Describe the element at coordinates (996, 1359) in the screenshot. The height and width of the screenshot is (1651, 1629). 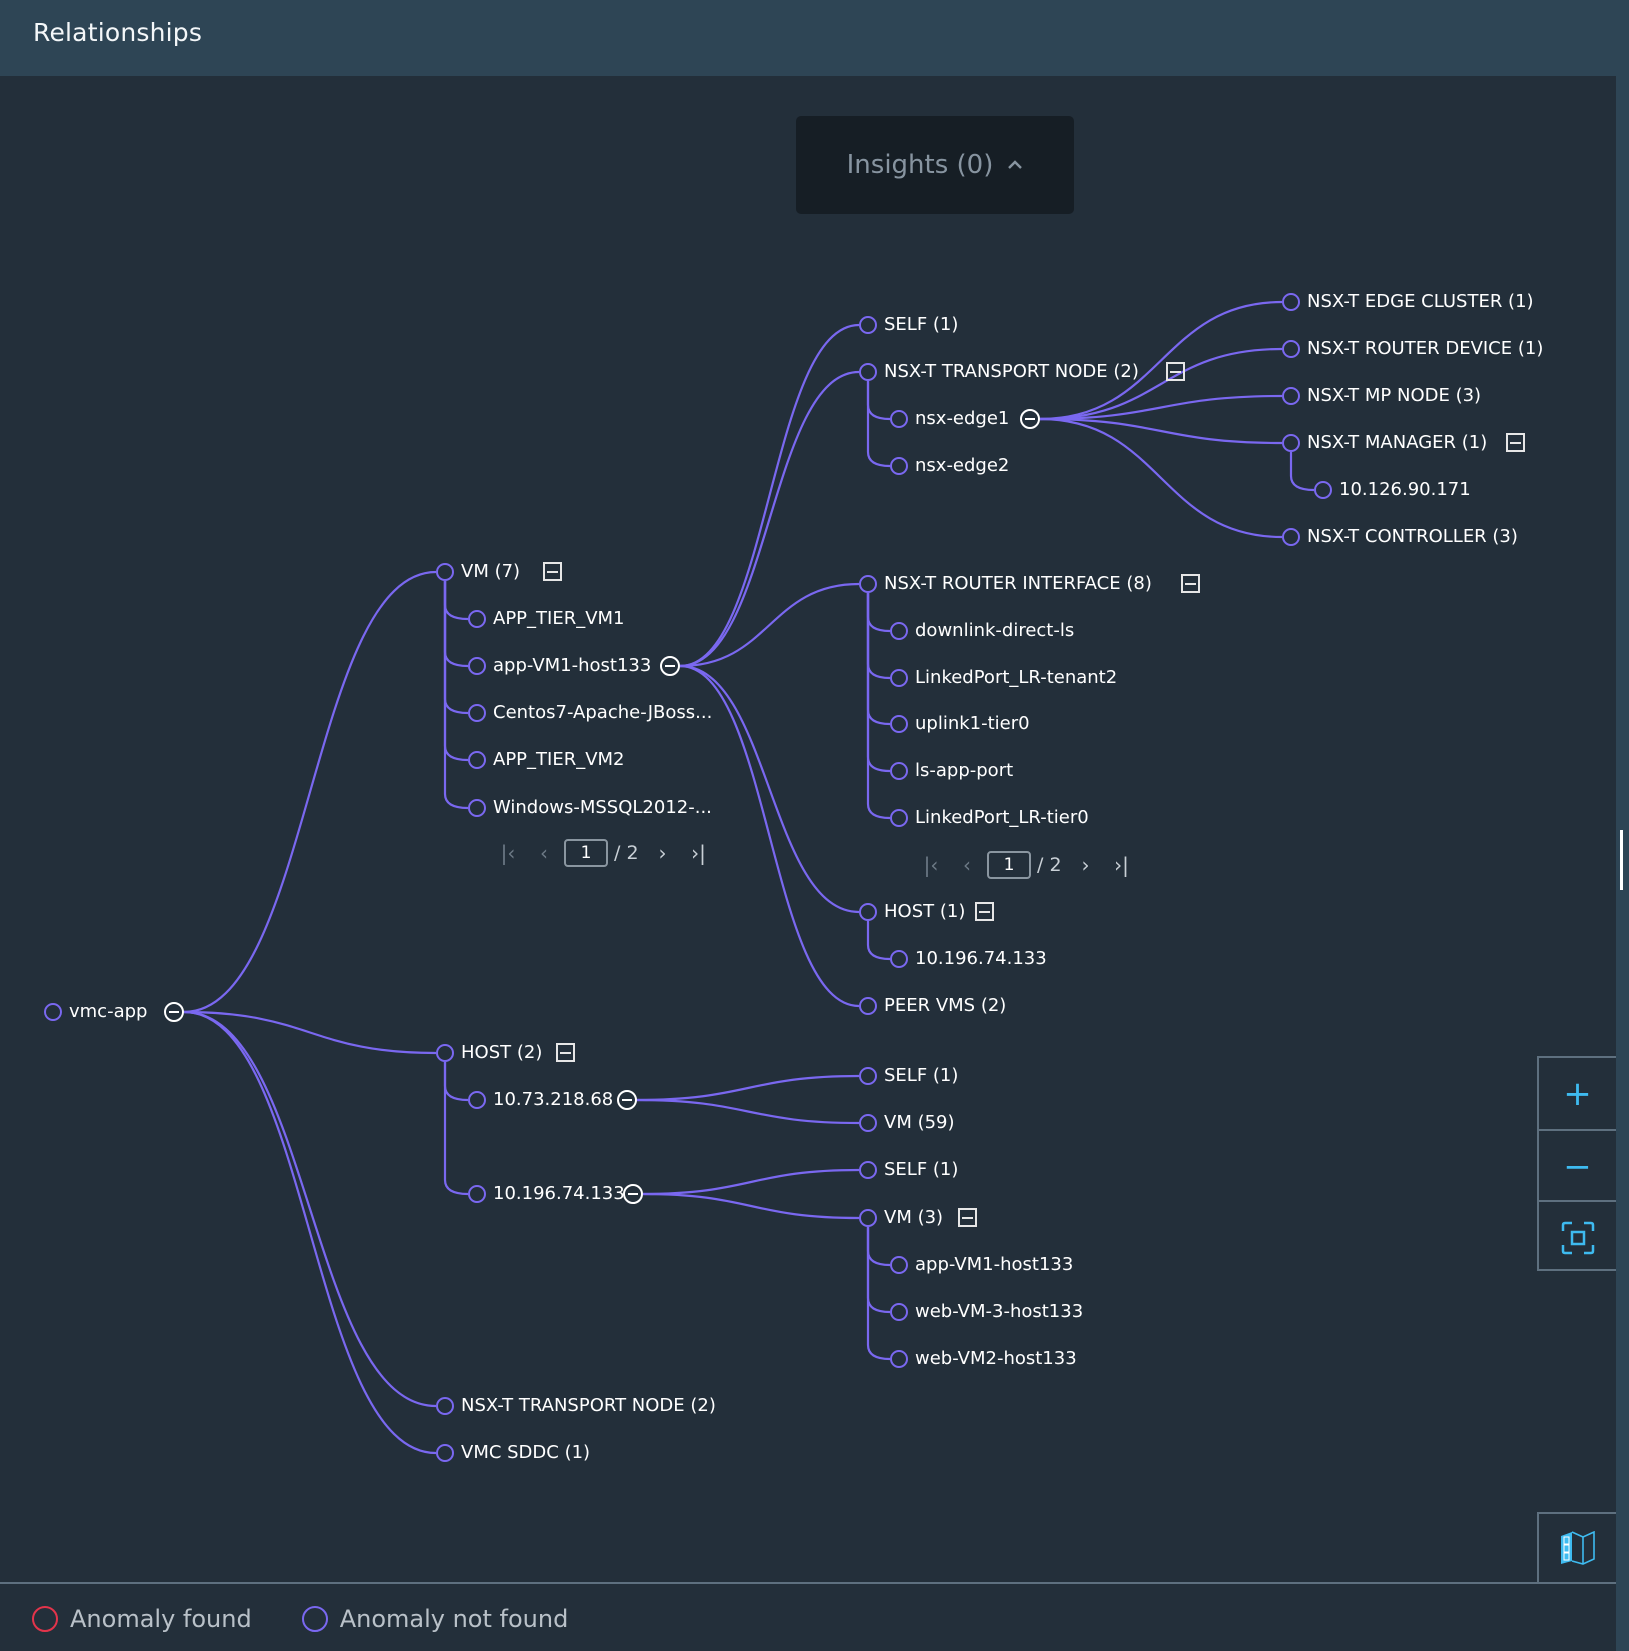
I see `vm-node-label: web-VM2-host133` at that location.